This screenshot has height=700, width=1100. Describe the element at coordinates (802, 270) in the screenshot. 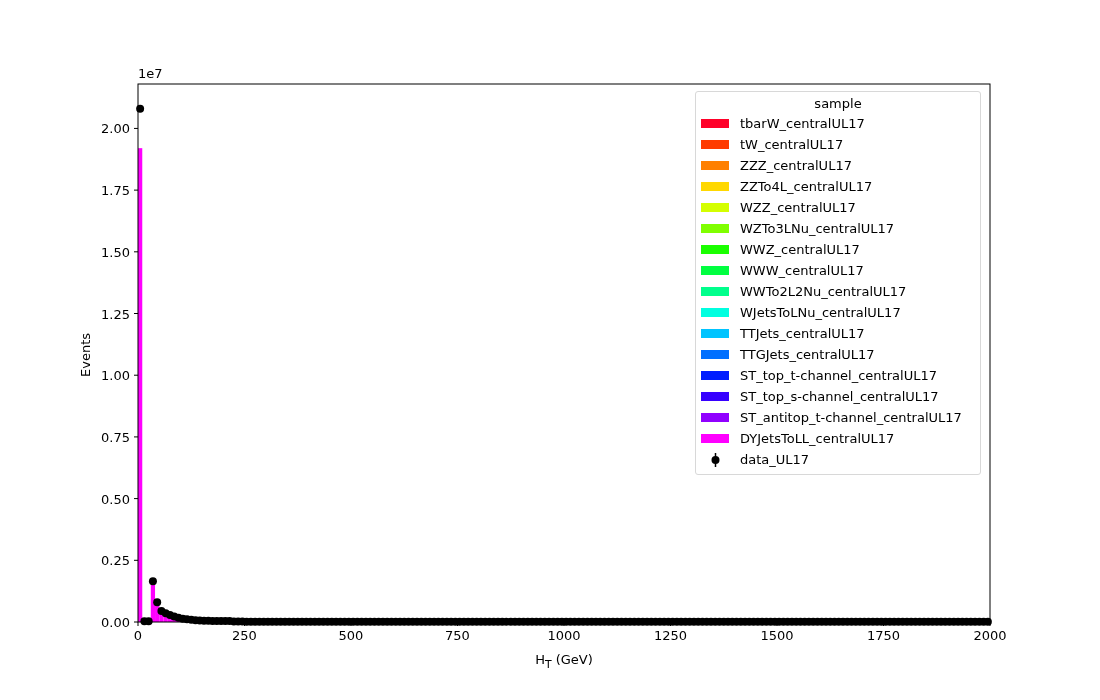

I see `legend-label: WWW_centralUL17` at that location.